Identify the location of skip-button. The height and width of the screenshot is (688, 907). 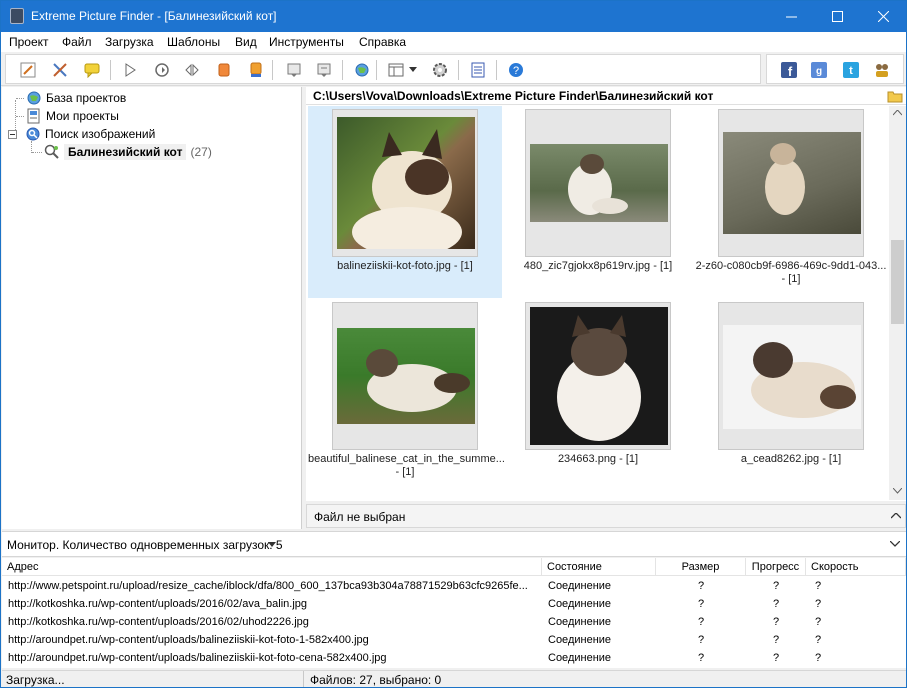
(192, 70).